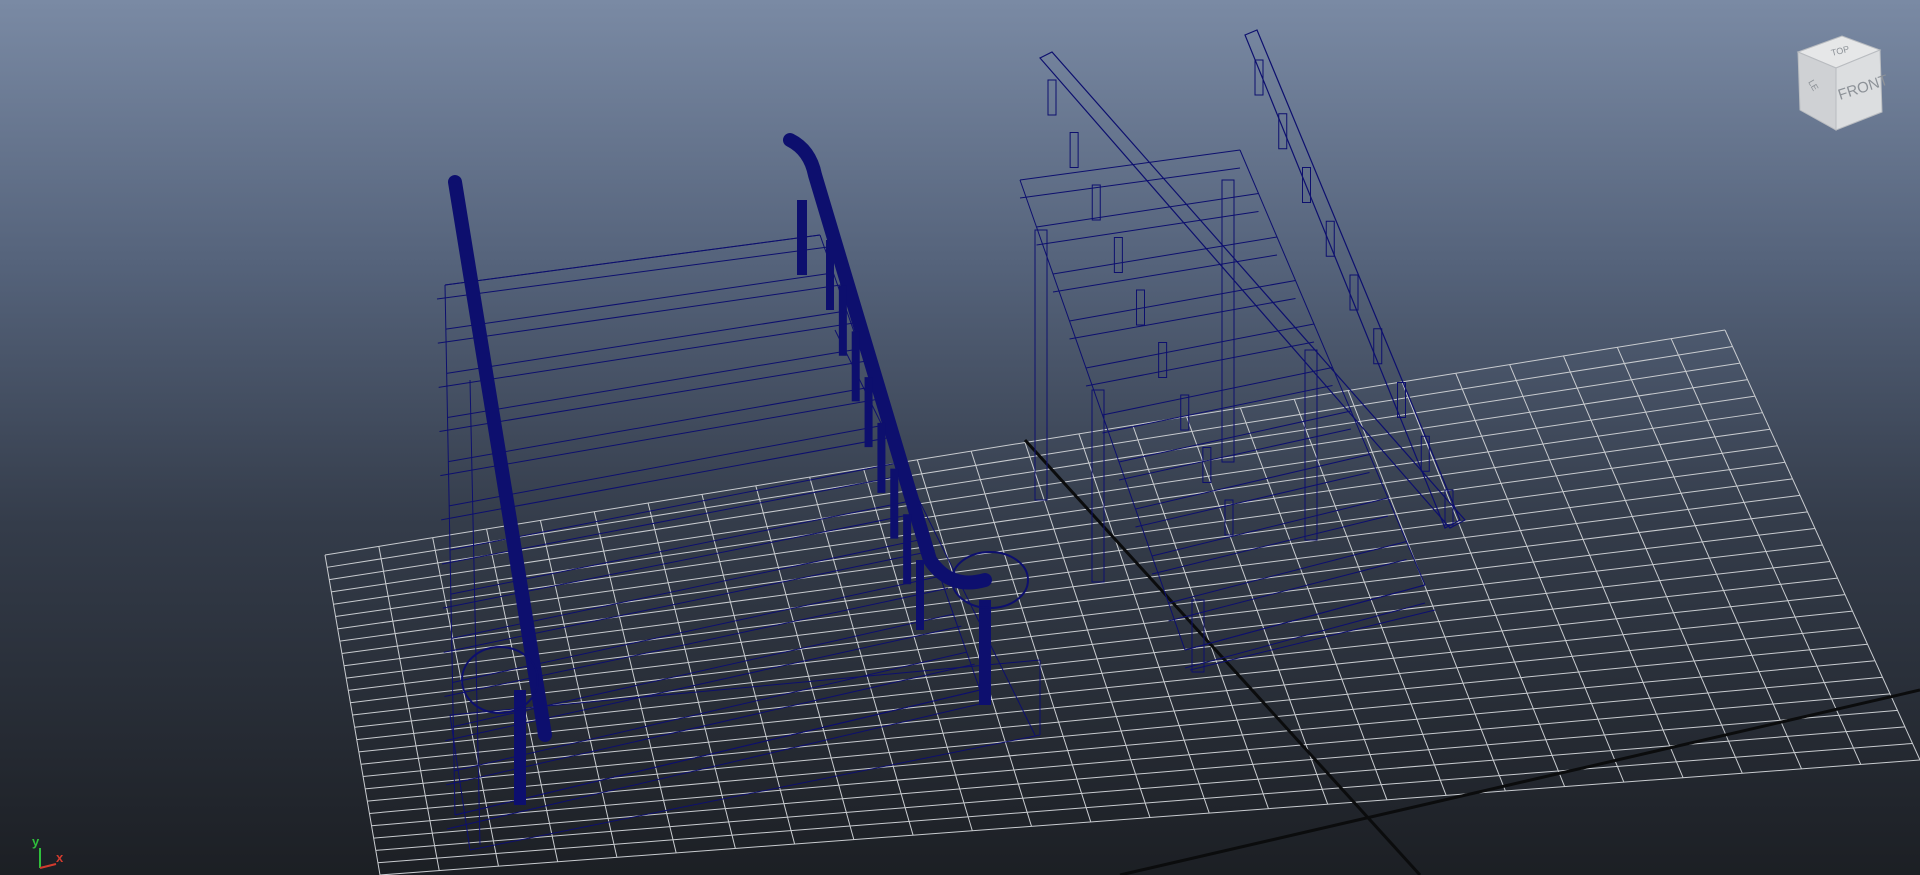 The height and width of the screenshot is (875, 1920). What do you see at coordinates (1845, 85) in the screenshot?
I see `view-cube: TOP LE FRONT` at bounding box center [1845, 85].